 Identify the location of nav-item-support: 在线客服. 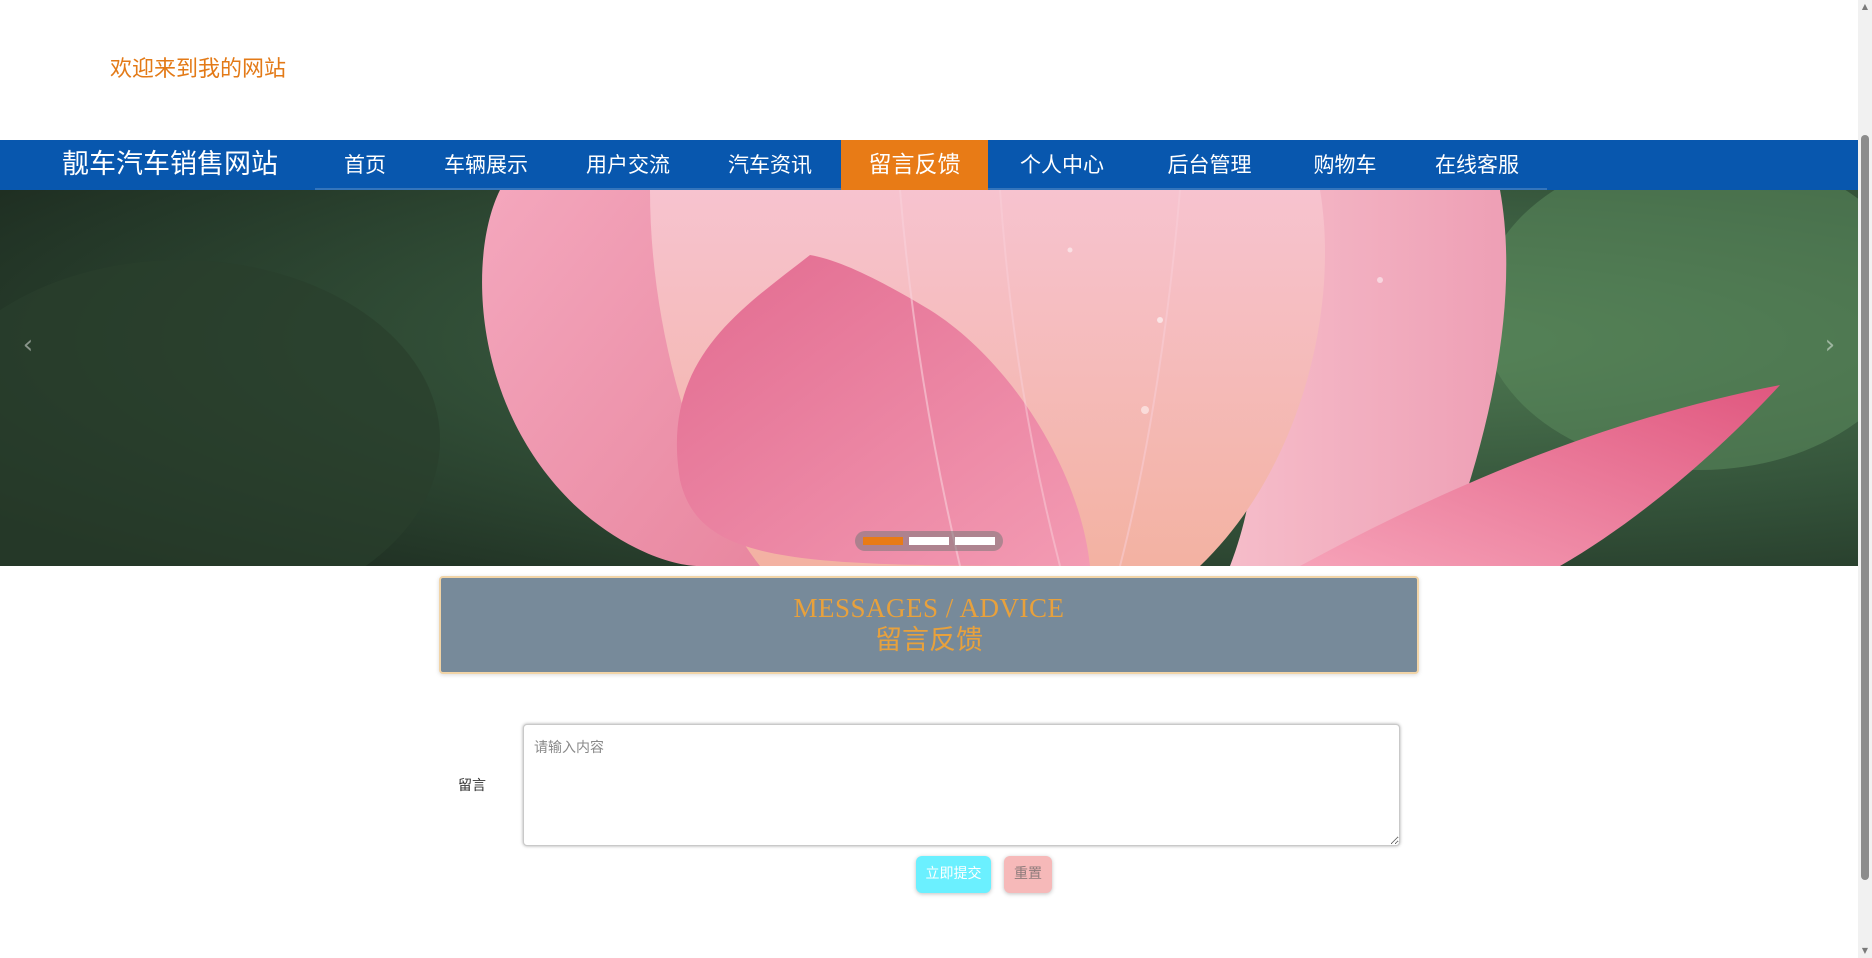
(1477, 165).